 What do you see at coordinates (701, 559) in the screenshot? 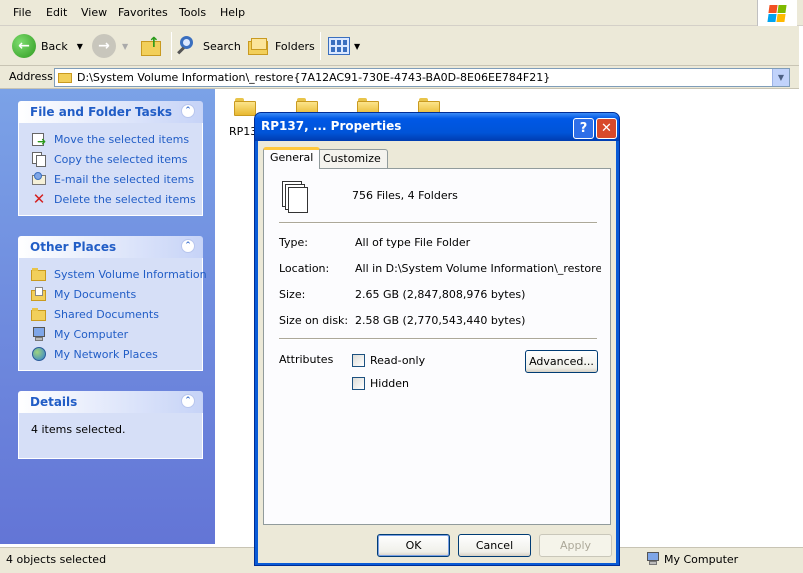
I see `status-location: My Computer` at bounding box center [701, 559].